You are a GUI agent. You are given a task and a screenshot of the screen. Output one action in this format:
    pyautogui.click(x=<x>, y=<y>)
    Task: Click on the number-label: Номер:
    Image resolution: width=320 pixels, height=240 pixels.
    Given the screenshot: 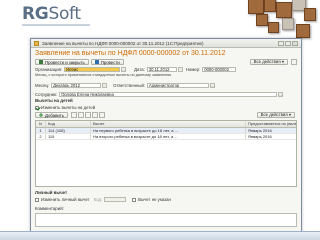 What is the action you would take?
    pyautogui.click(x=193, y=69)
    